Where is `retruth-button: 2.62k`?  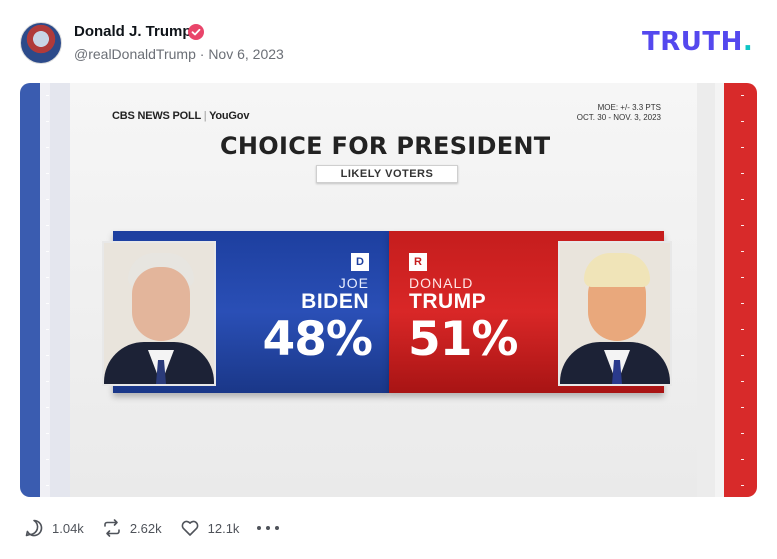
retruth-button: 2.62k is located at coordinates (132, 528).